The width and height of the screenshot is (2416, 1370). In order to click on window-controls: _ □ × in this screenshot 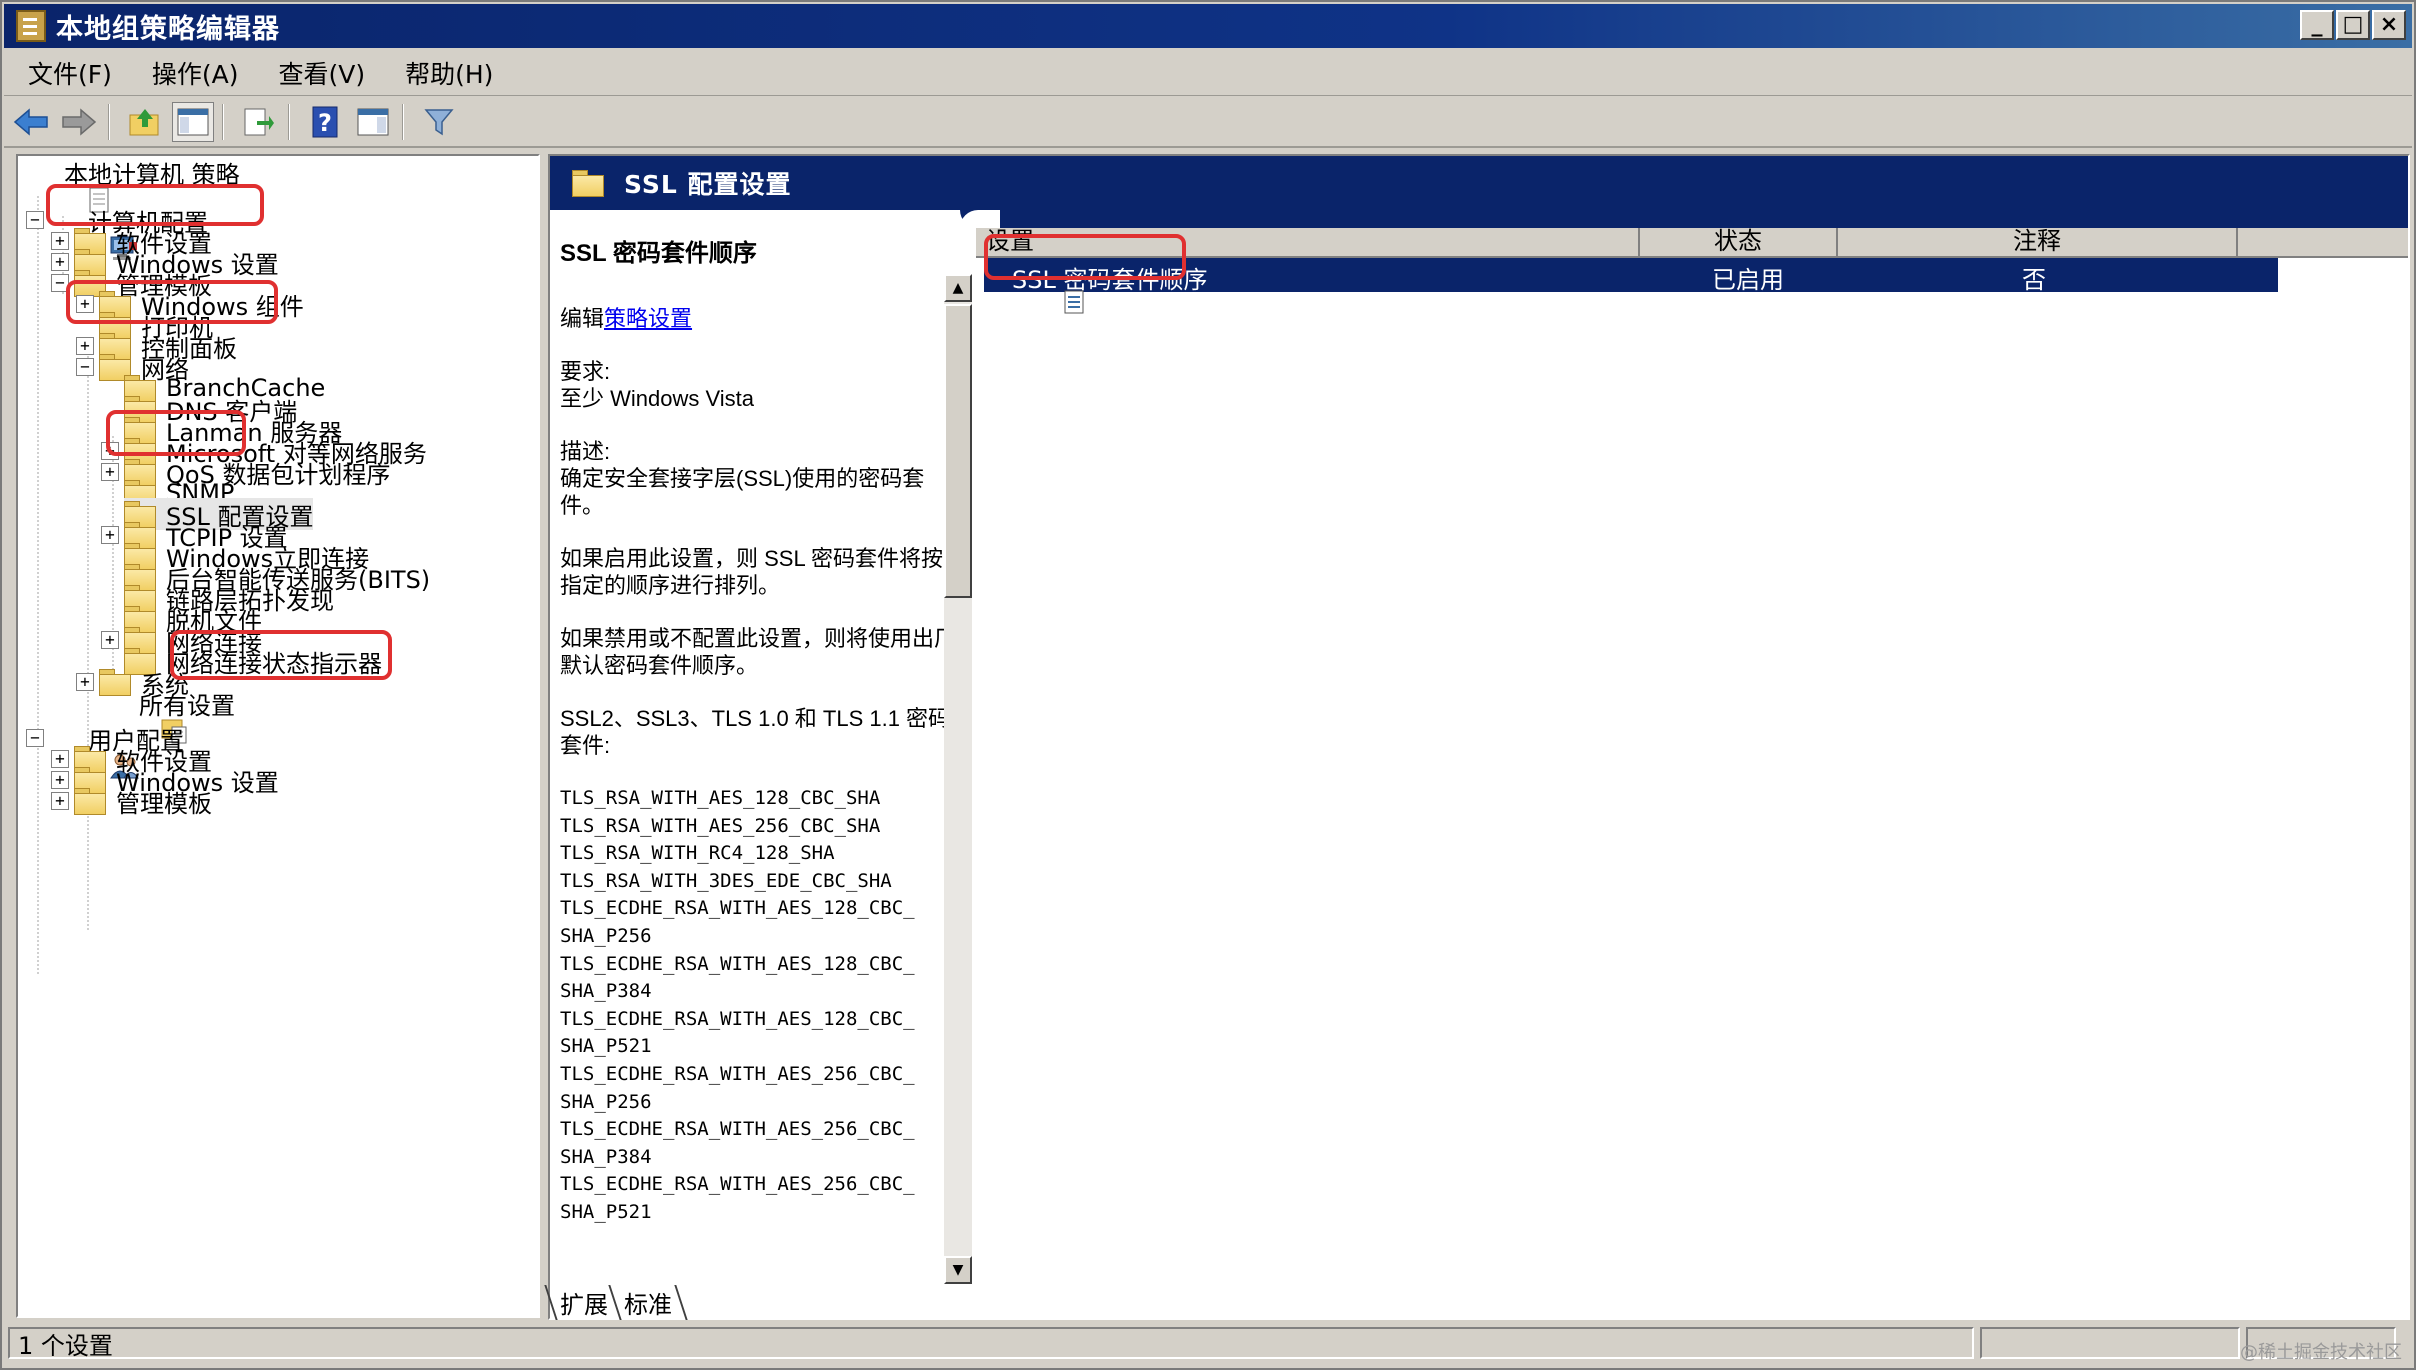, I will do `click(2353, 25)`.